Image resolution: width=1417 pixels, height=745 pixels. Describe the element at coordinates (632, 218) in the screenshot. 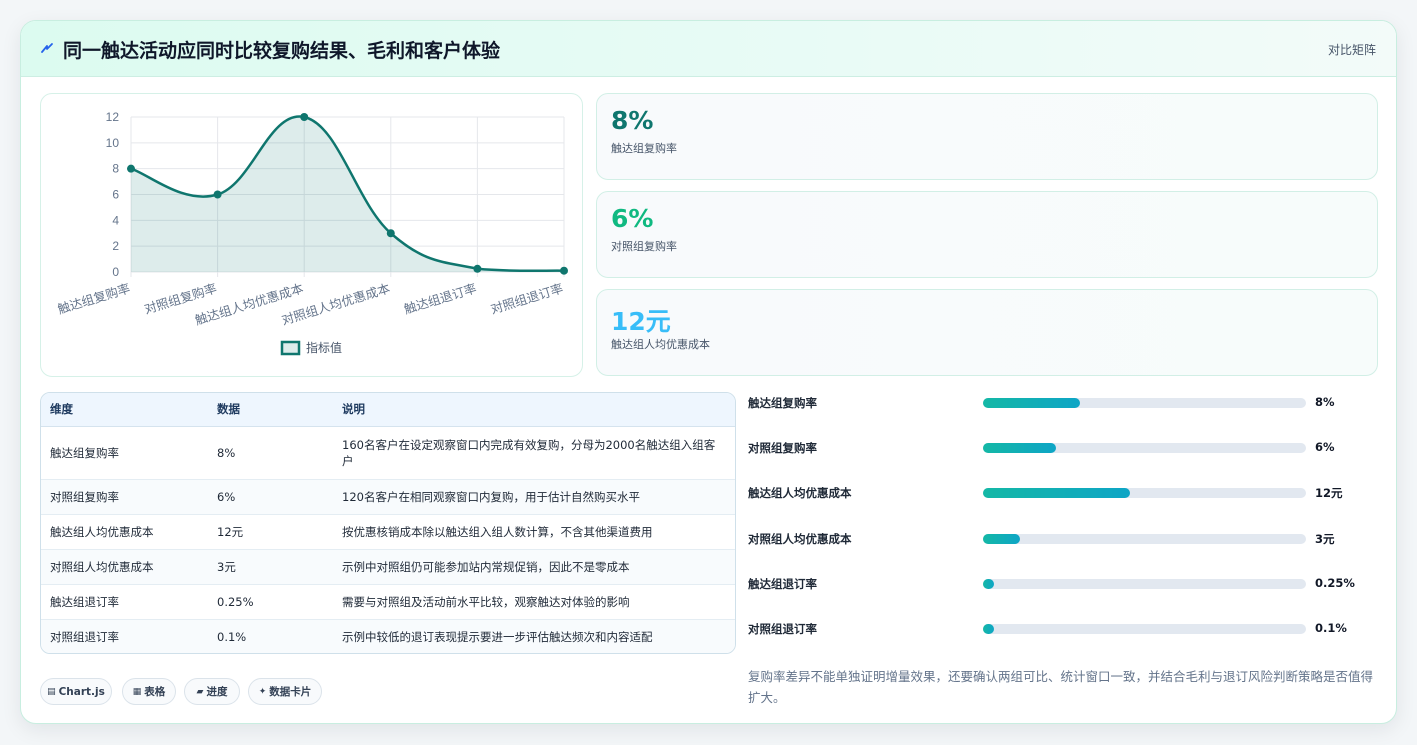

I see `kpi-value: 6%` at that location.